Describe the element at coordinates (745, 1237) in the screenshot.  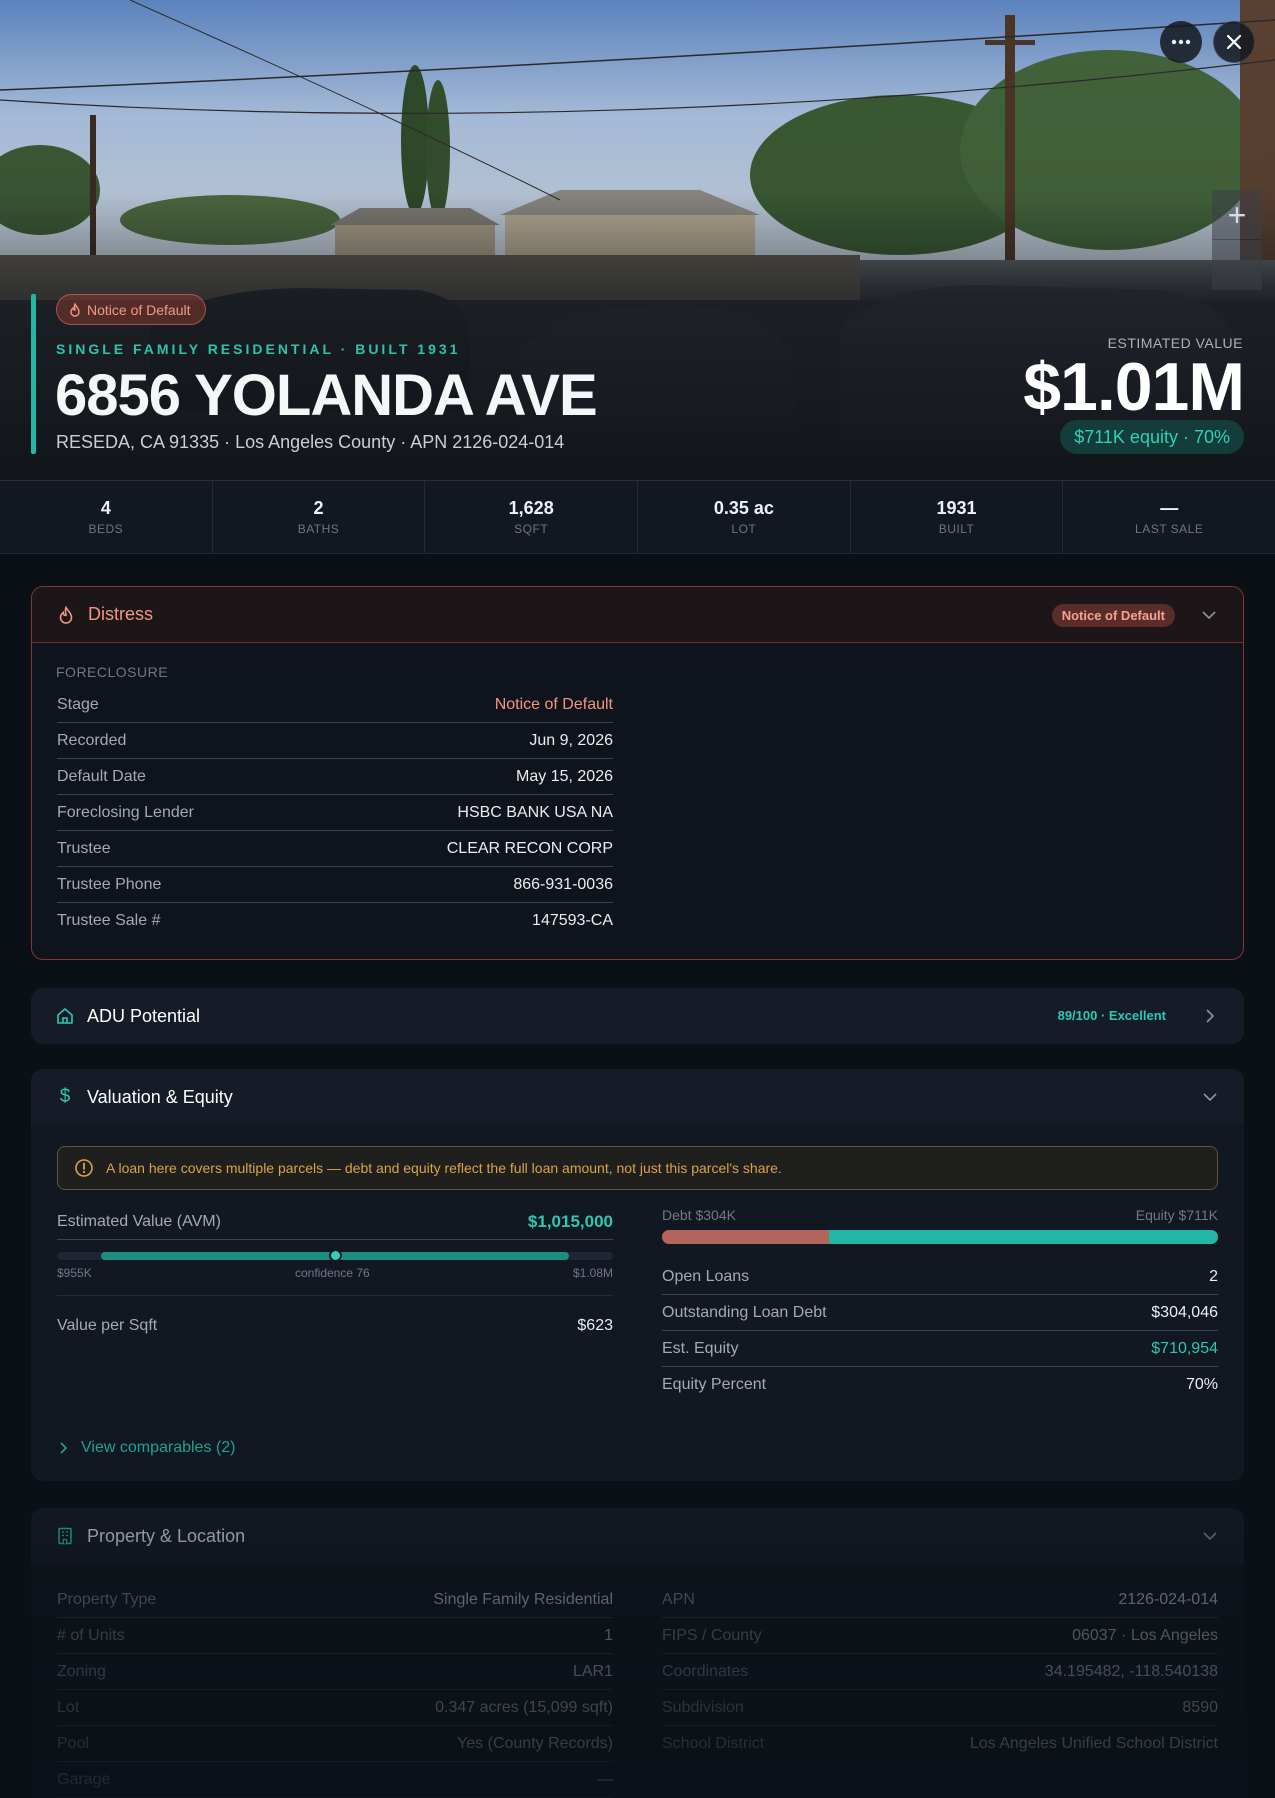
I see `debt-segment` at that location.